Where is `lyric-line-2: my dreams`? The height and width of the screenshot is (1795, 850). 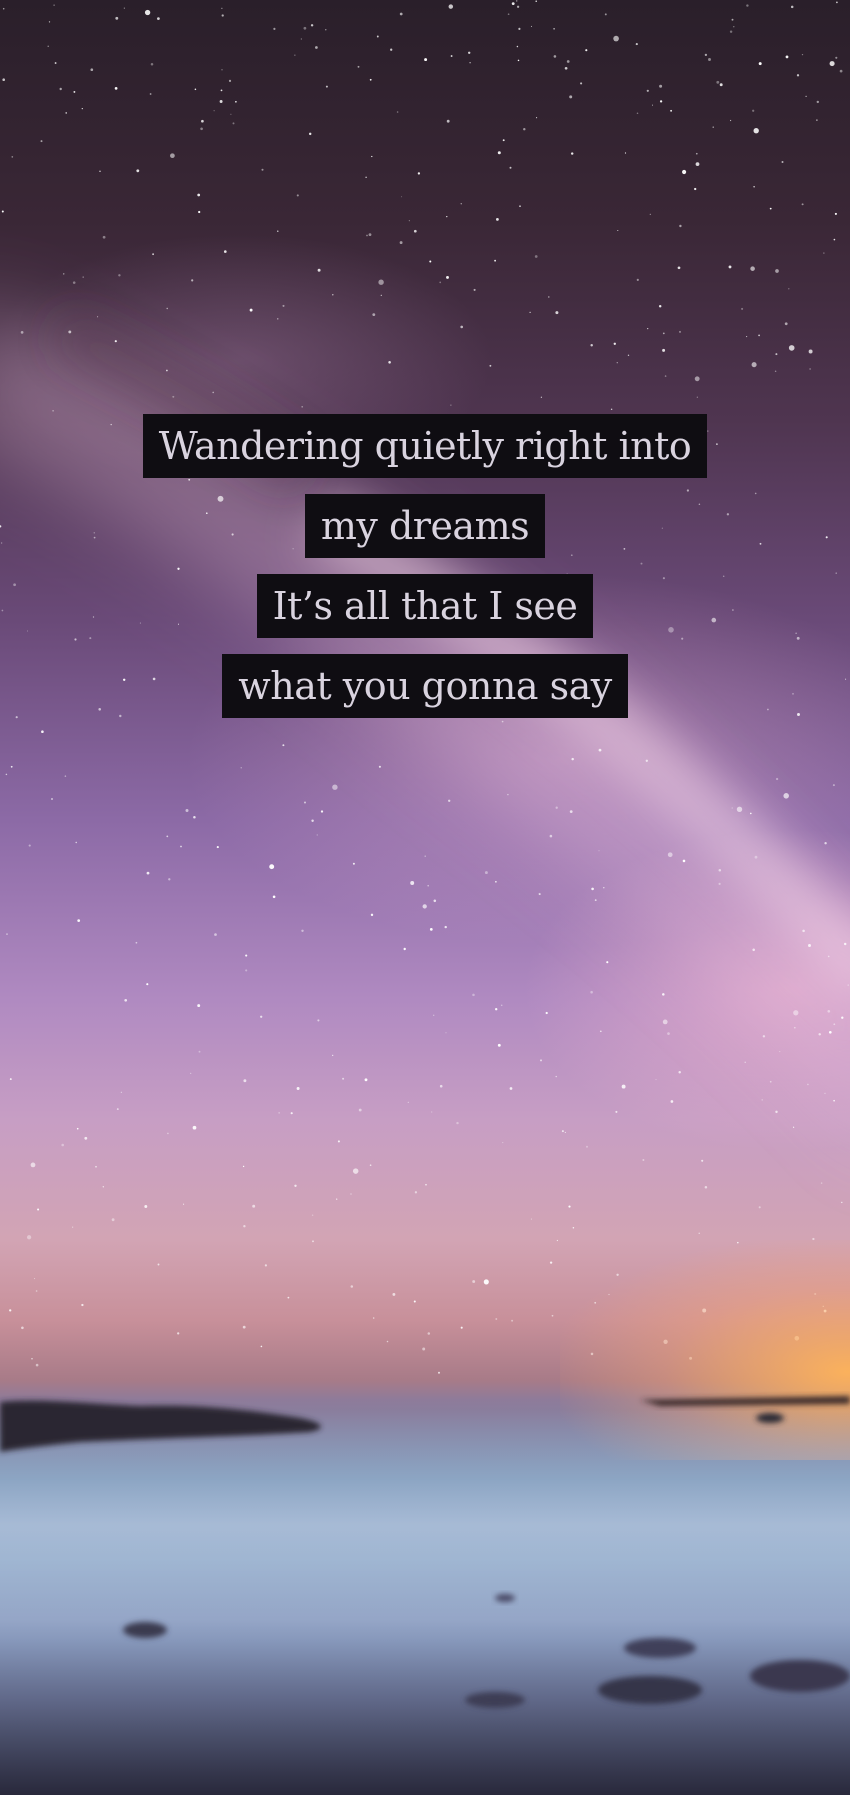
lyric-line-2: my dreams is located at coordinates (425, 526).